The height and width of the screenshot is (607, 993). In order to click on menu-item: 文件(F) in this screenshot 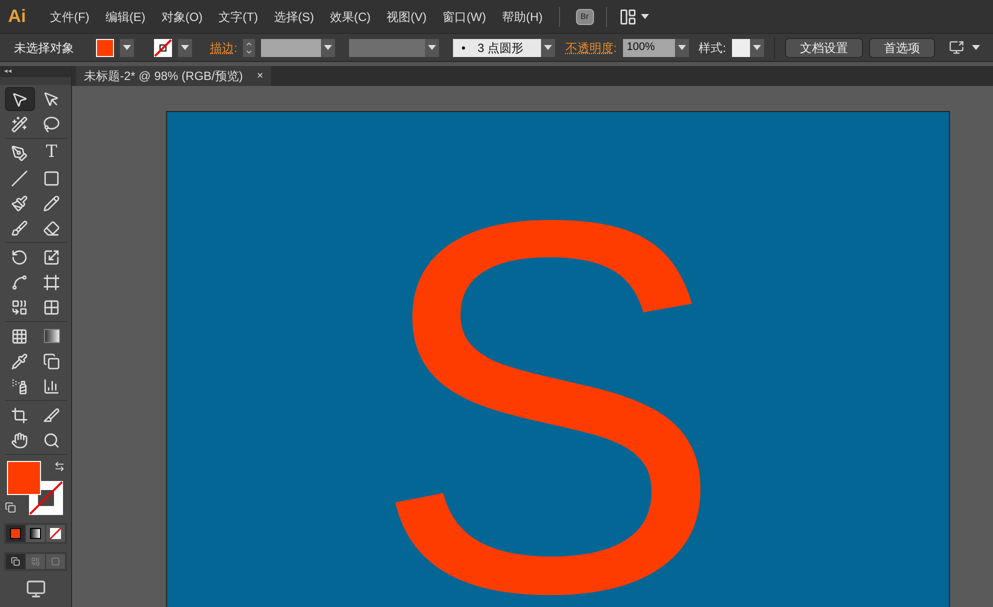, I will do `click(70, 17)`.